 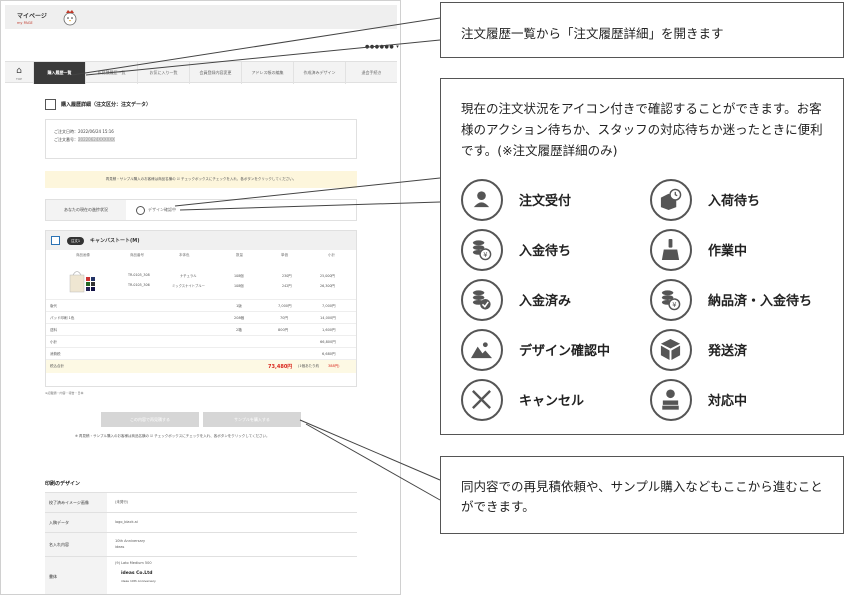 I want to click on item-checkbox, so click(x=55, y=240).